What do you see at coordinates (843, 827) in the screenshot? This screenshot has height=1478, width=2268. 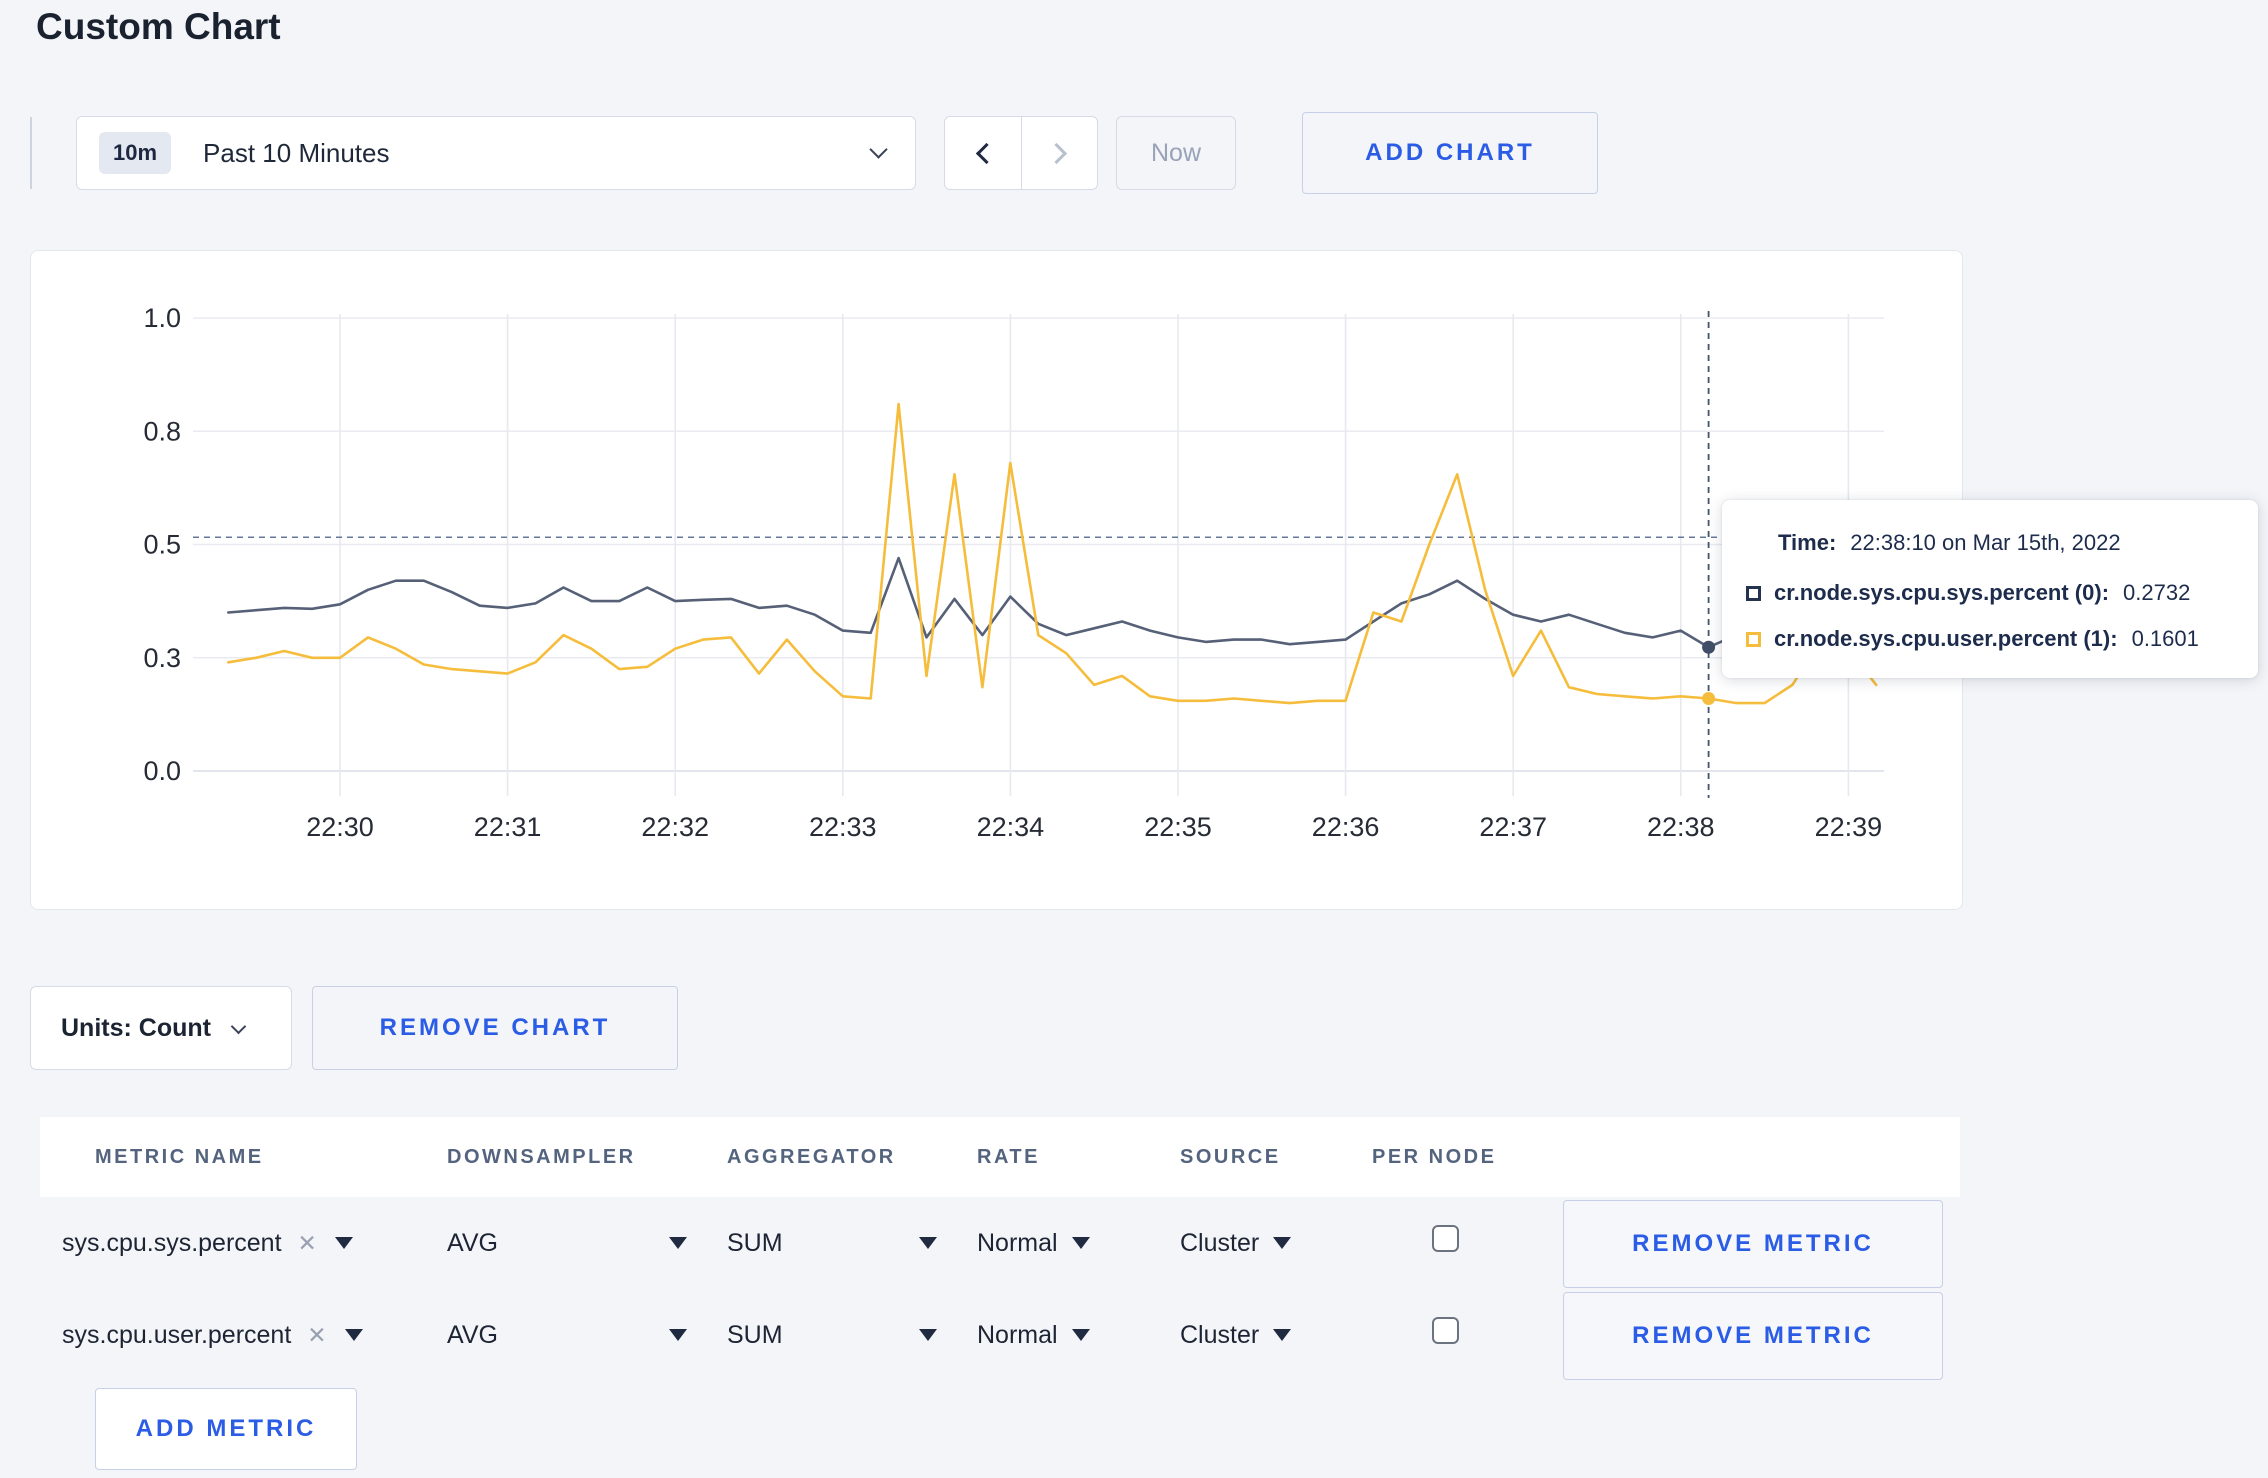 I see `x-tick-label: 22:33` at bounding box center [843, 827].